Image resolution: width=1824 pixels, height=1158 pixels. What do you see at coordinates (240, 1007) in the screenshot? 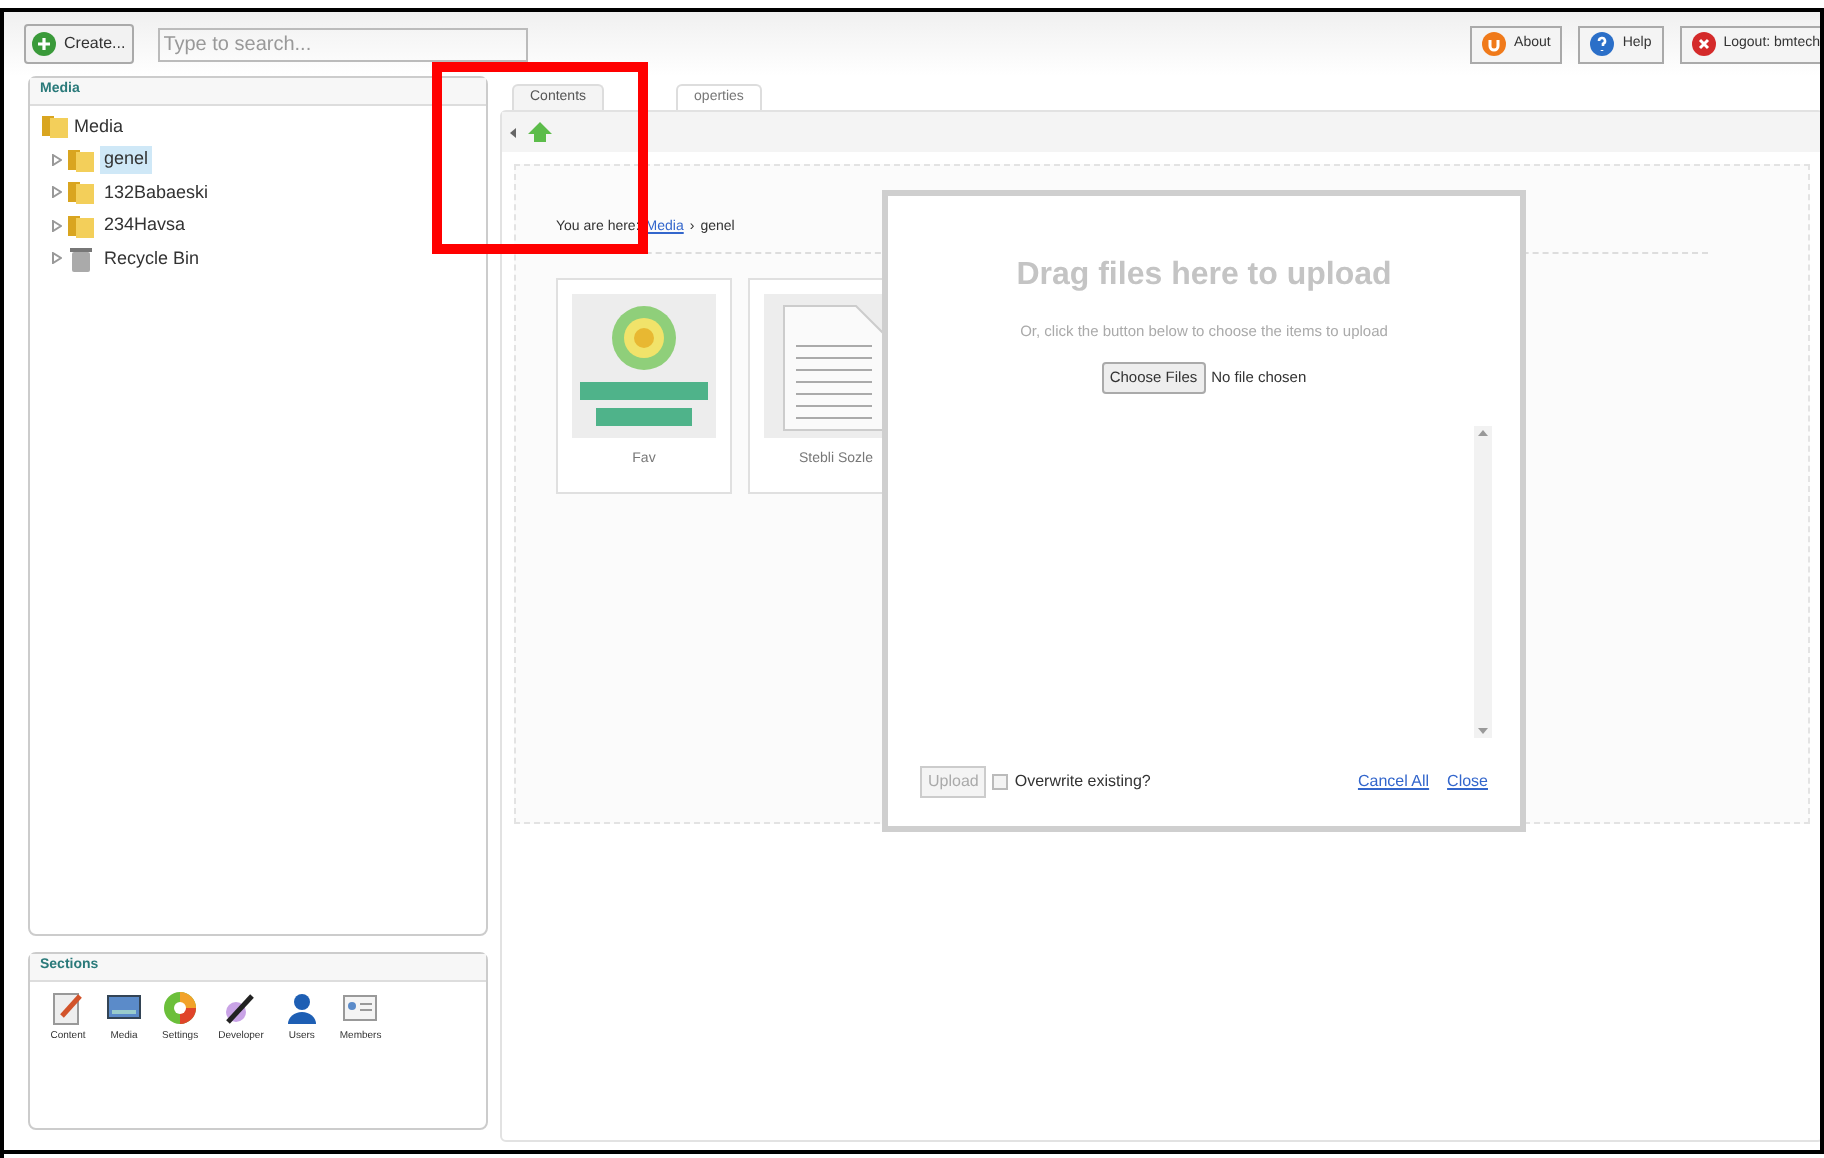
I see `magic-wand-icon` at bounding box center [240, 1007].